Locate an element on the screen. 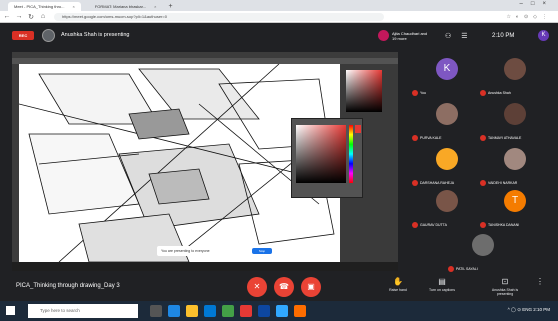 The image size is (558, 321). hand-icon: ✋ is located at coordinates (398, 281).